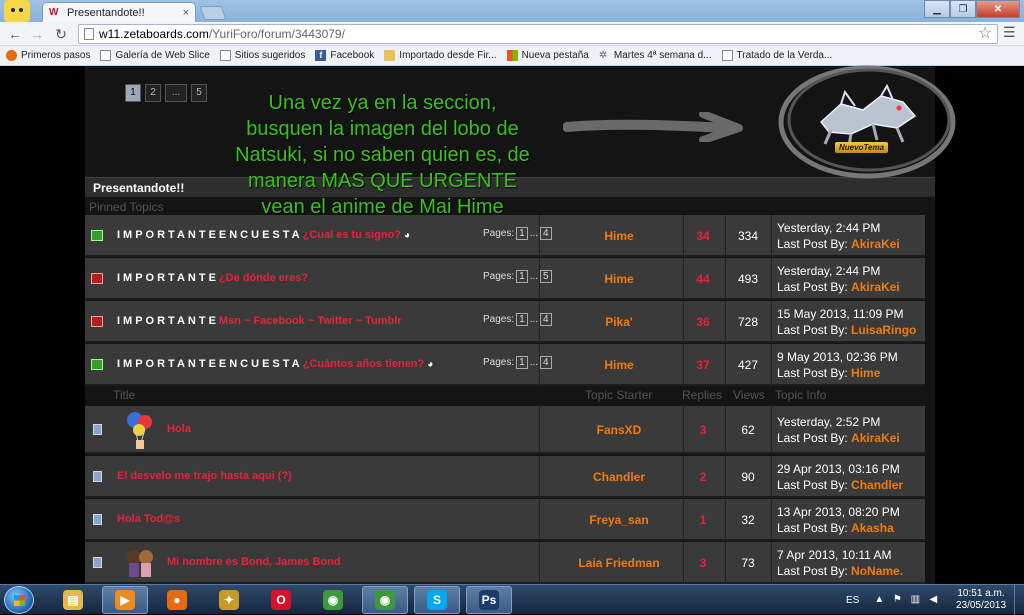  Describe the element at coordinates (213, 13) in the screenshot. I see `new-tab-button` at that location.